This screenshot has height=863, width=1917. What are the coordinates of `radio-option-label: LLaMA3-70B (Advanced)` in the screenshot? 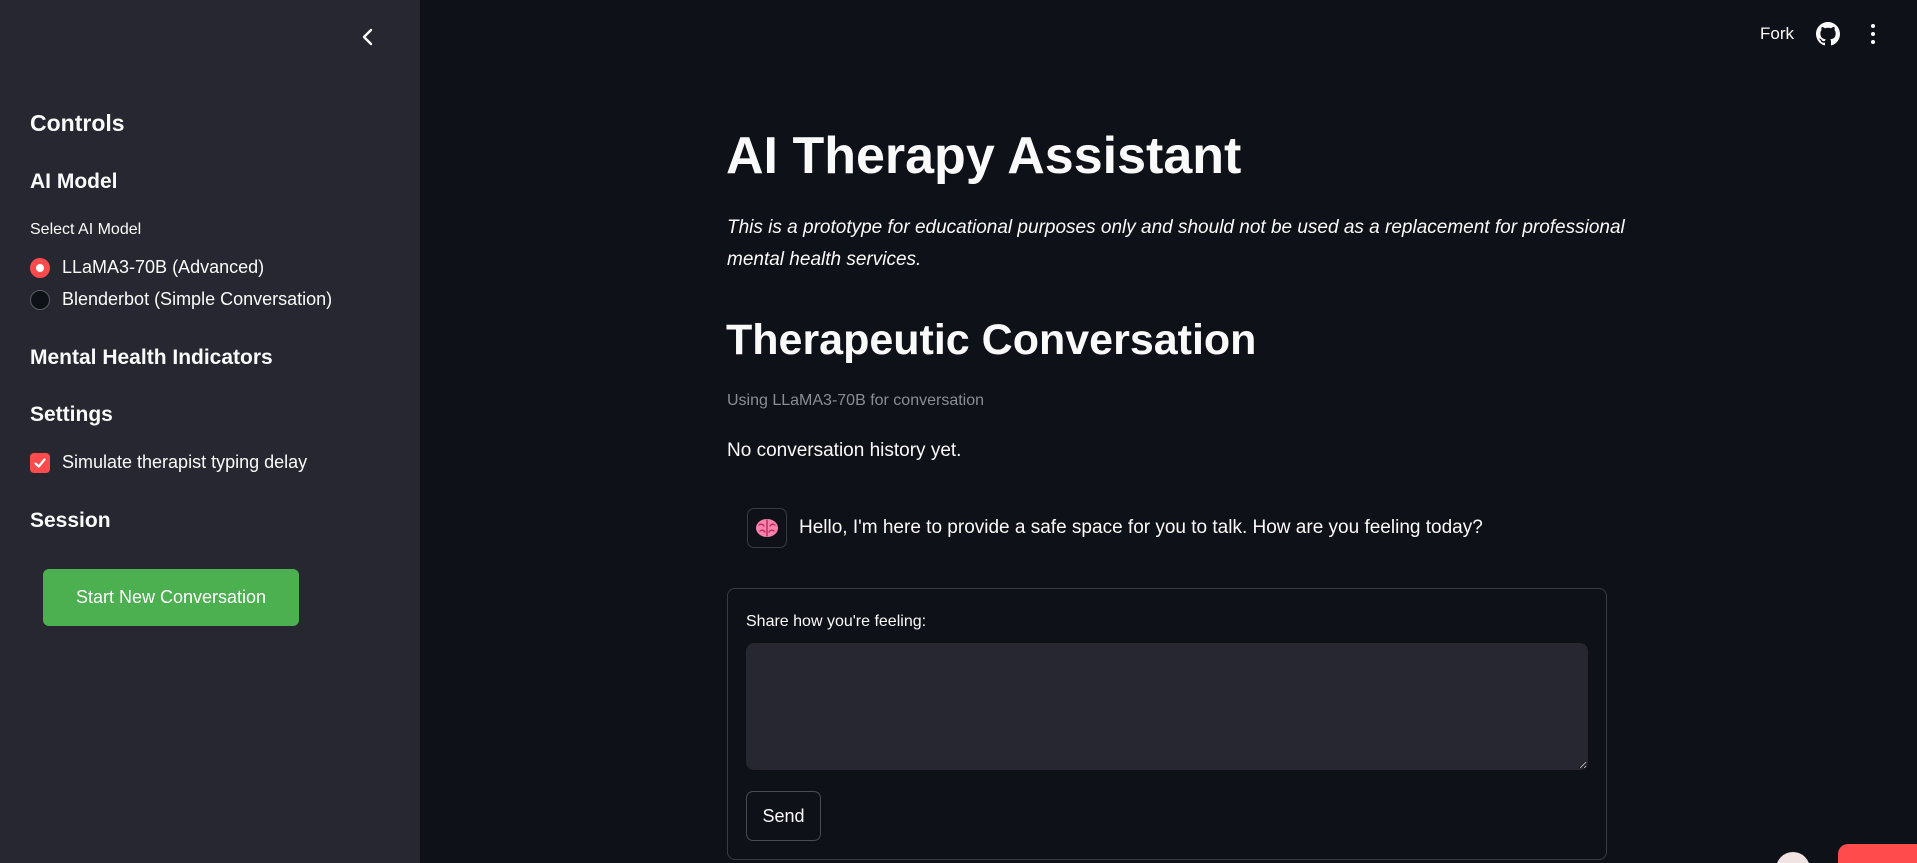 It's located at (163, 267).